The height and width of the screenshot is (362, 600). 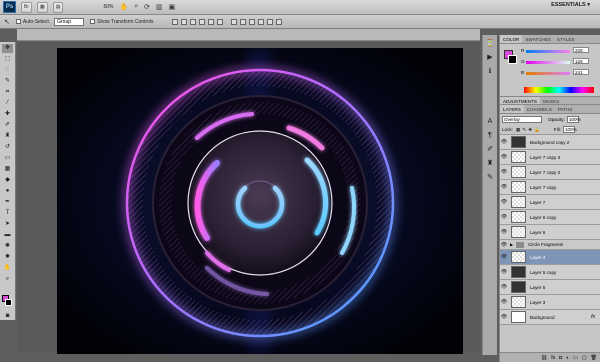 I want to click on link-layers-icon: ⛓, so click(x=544, y=358).